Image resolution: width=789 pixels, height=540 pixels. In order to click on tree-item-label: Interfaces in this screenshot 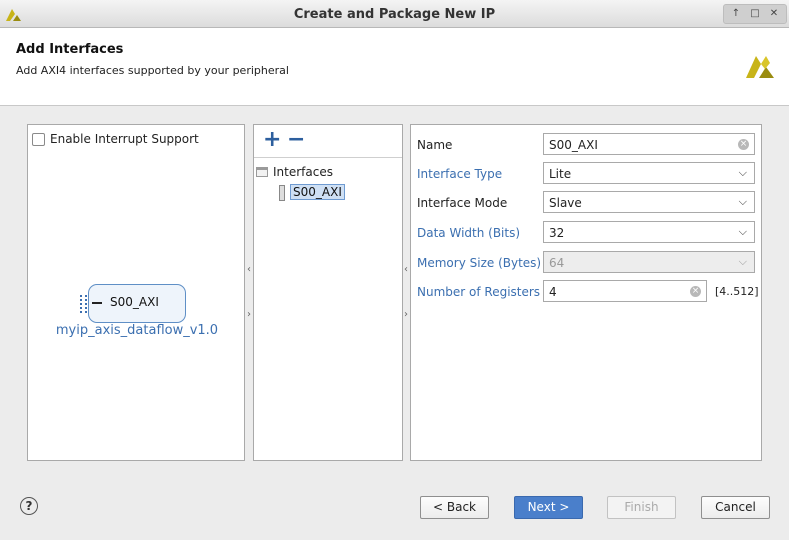, I will do `click(303, 172)`.